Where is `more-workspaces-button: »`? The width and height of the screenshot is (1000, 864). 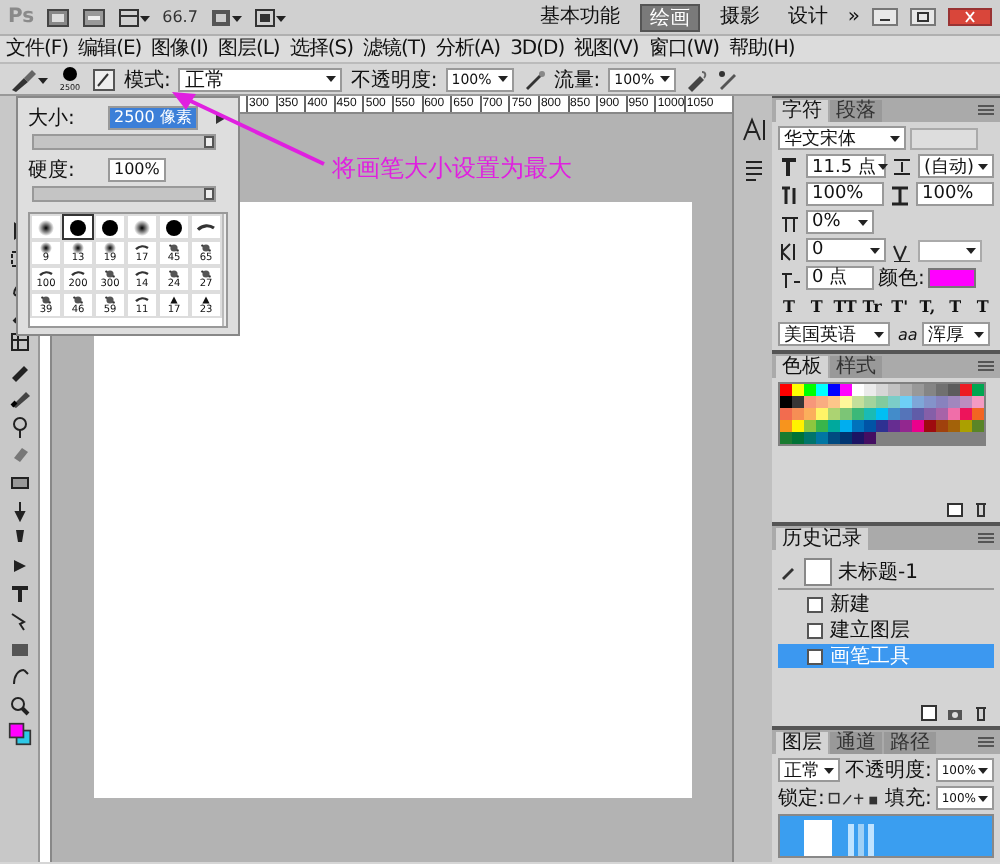
more-workspaces-button: » is located at coordinates (853, 17).